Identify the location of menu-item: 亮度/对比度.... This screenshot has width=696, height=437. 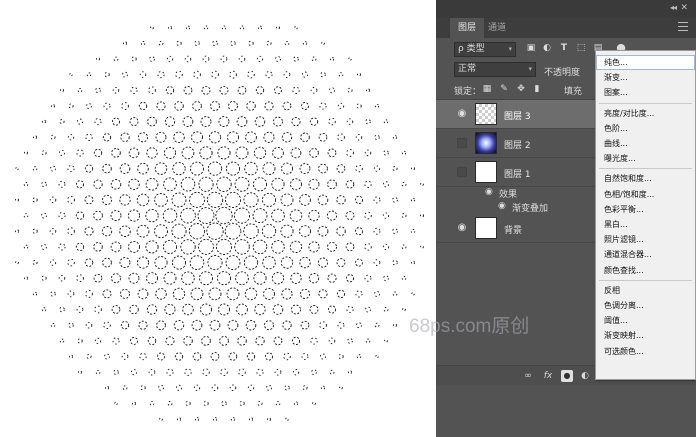
(645, 113).